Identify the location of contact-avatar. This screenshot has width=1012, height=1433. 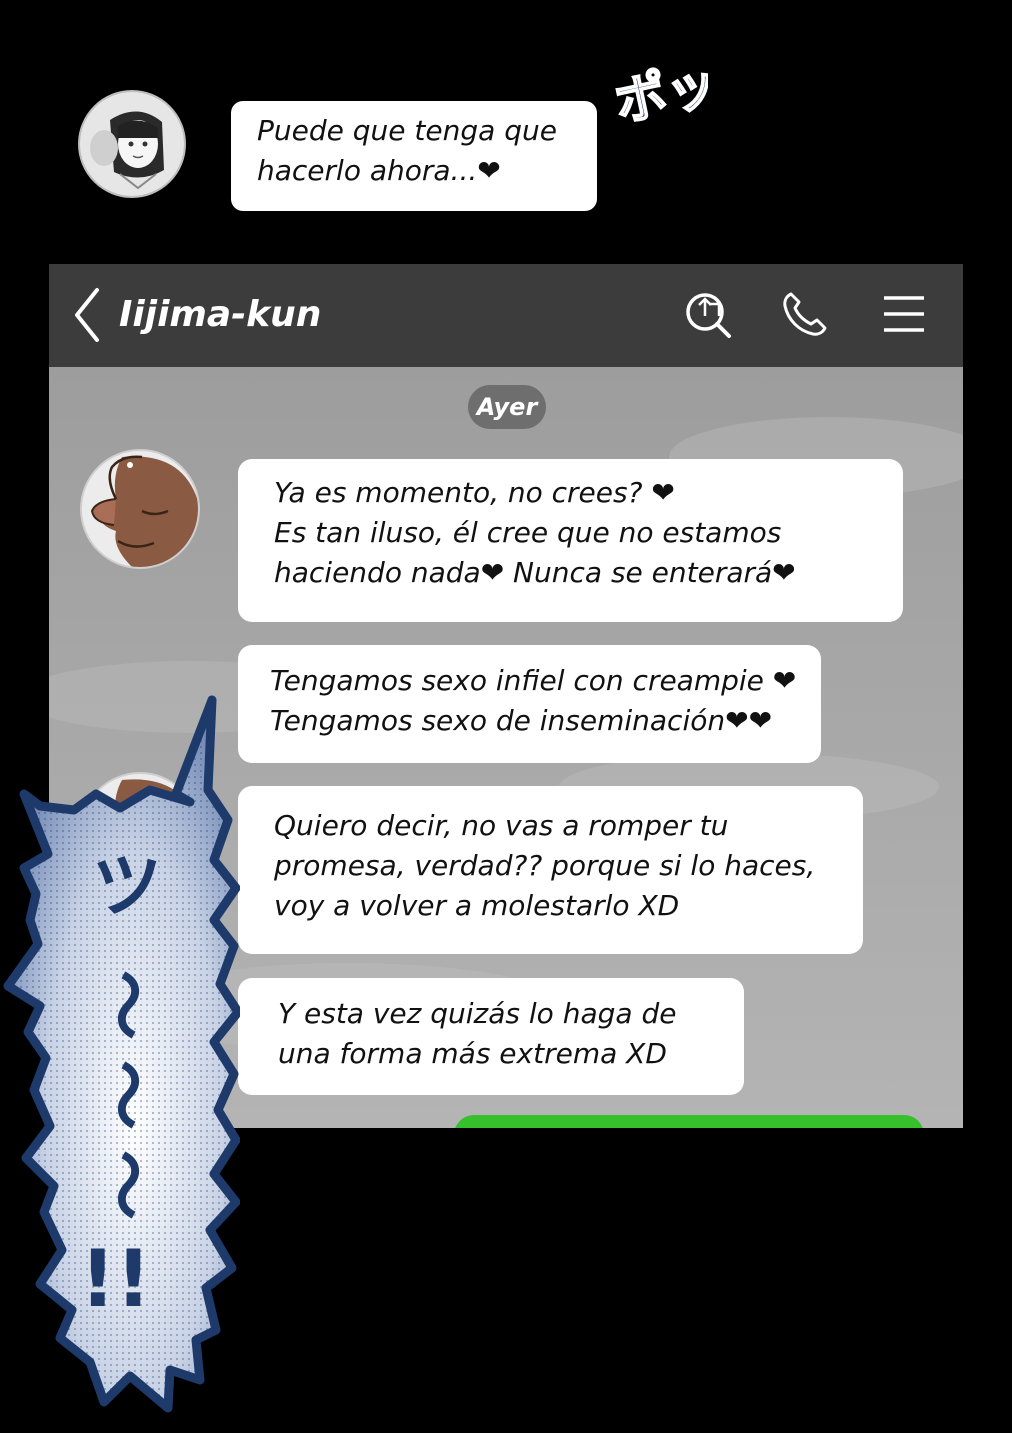
(140, 509).